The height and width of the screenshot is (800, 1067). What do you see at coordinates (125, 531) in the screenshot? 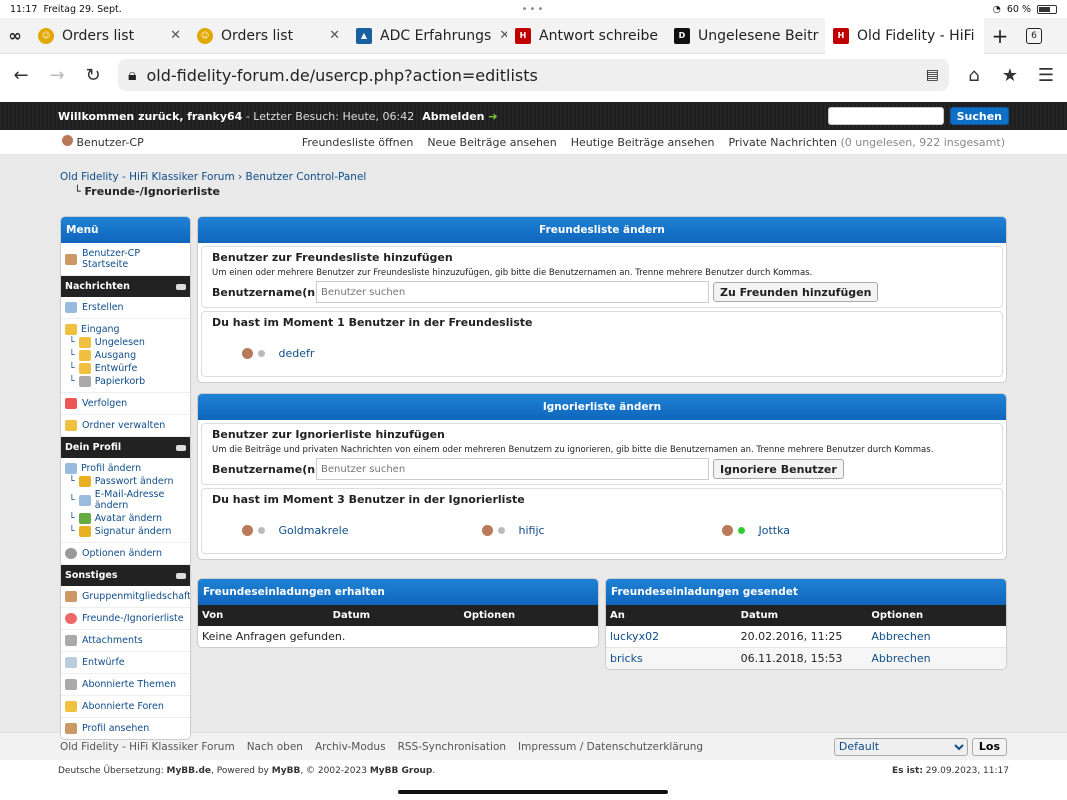
I see `sidebar-item-signature: └ Signatur ändern` at bounding box center [125, 531].